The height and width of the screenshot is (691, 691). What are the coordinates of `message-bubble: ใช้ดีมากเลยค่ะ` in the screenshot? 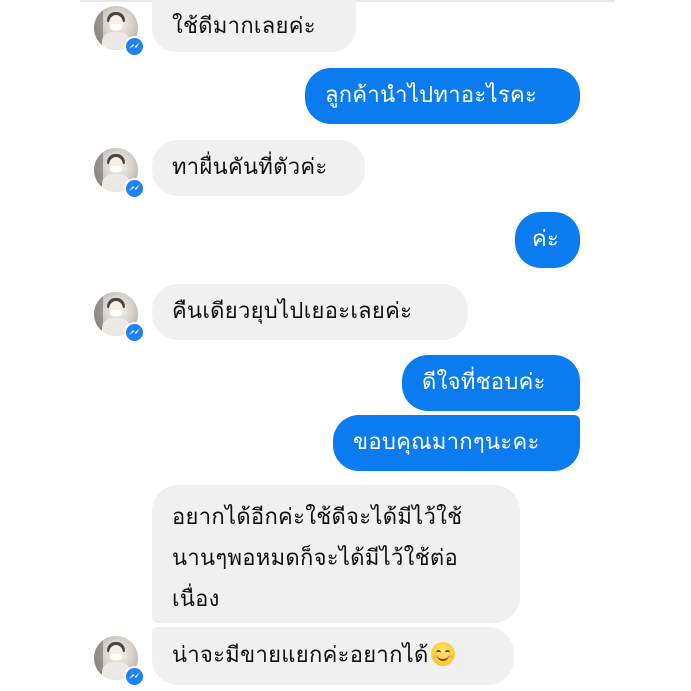 It's located at (254, 26).